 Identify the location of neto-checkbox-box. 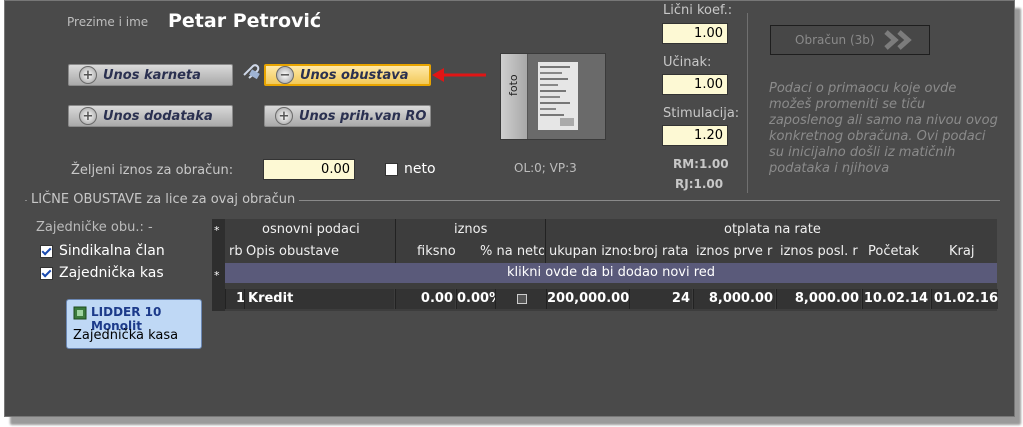
(391, 169).